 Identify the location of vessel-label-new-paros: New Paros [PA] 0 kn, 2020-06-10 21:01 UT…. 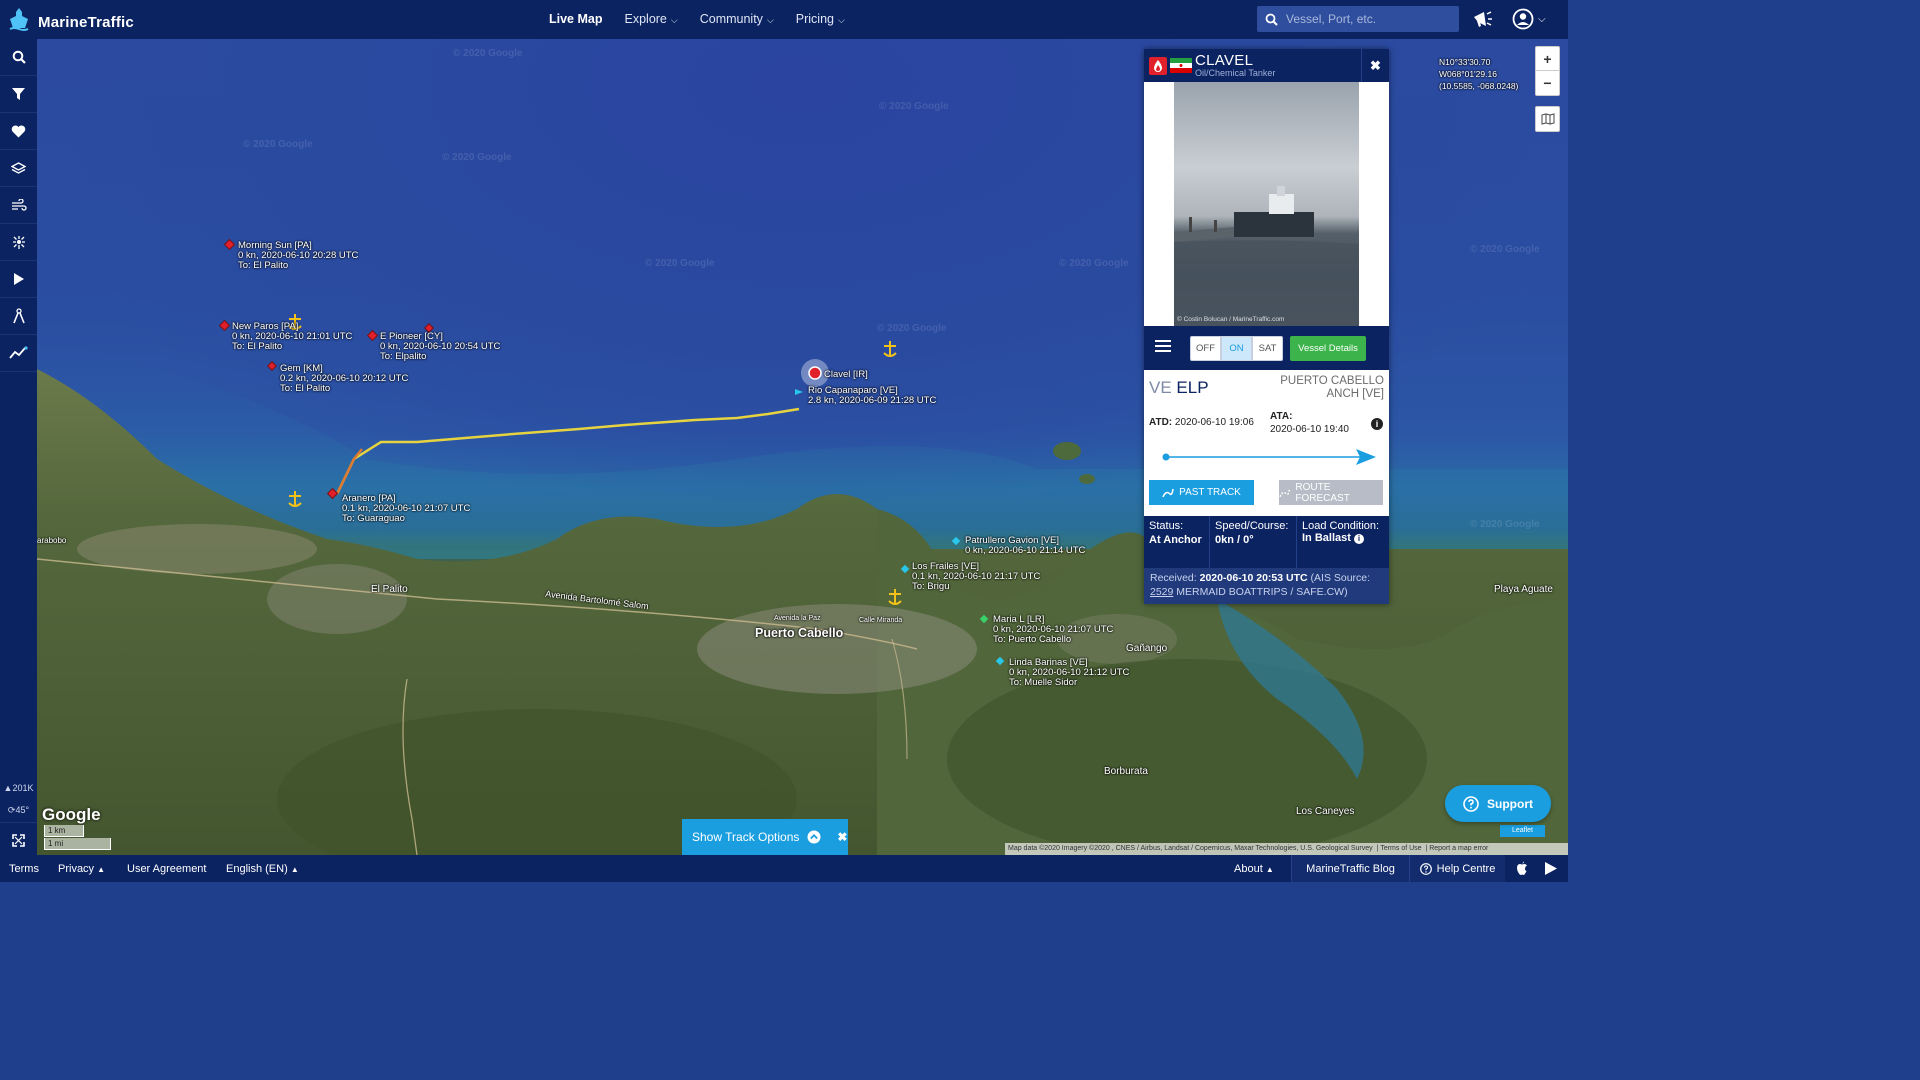
(292, 337).